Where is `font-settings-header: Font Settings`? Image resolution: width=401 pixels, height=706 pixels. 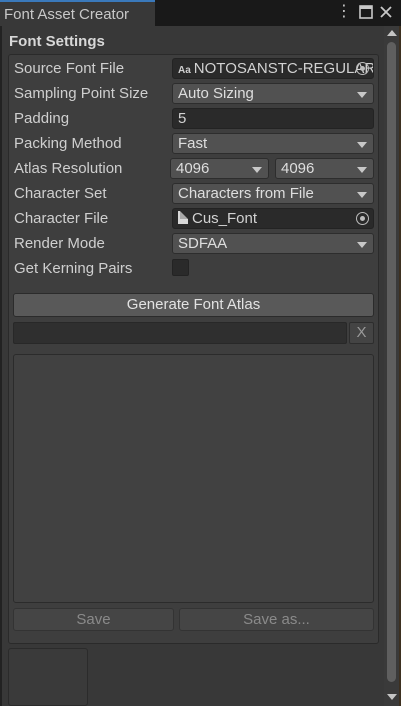 font-settings-header: Font Settings is located at coordinates (57, 41).